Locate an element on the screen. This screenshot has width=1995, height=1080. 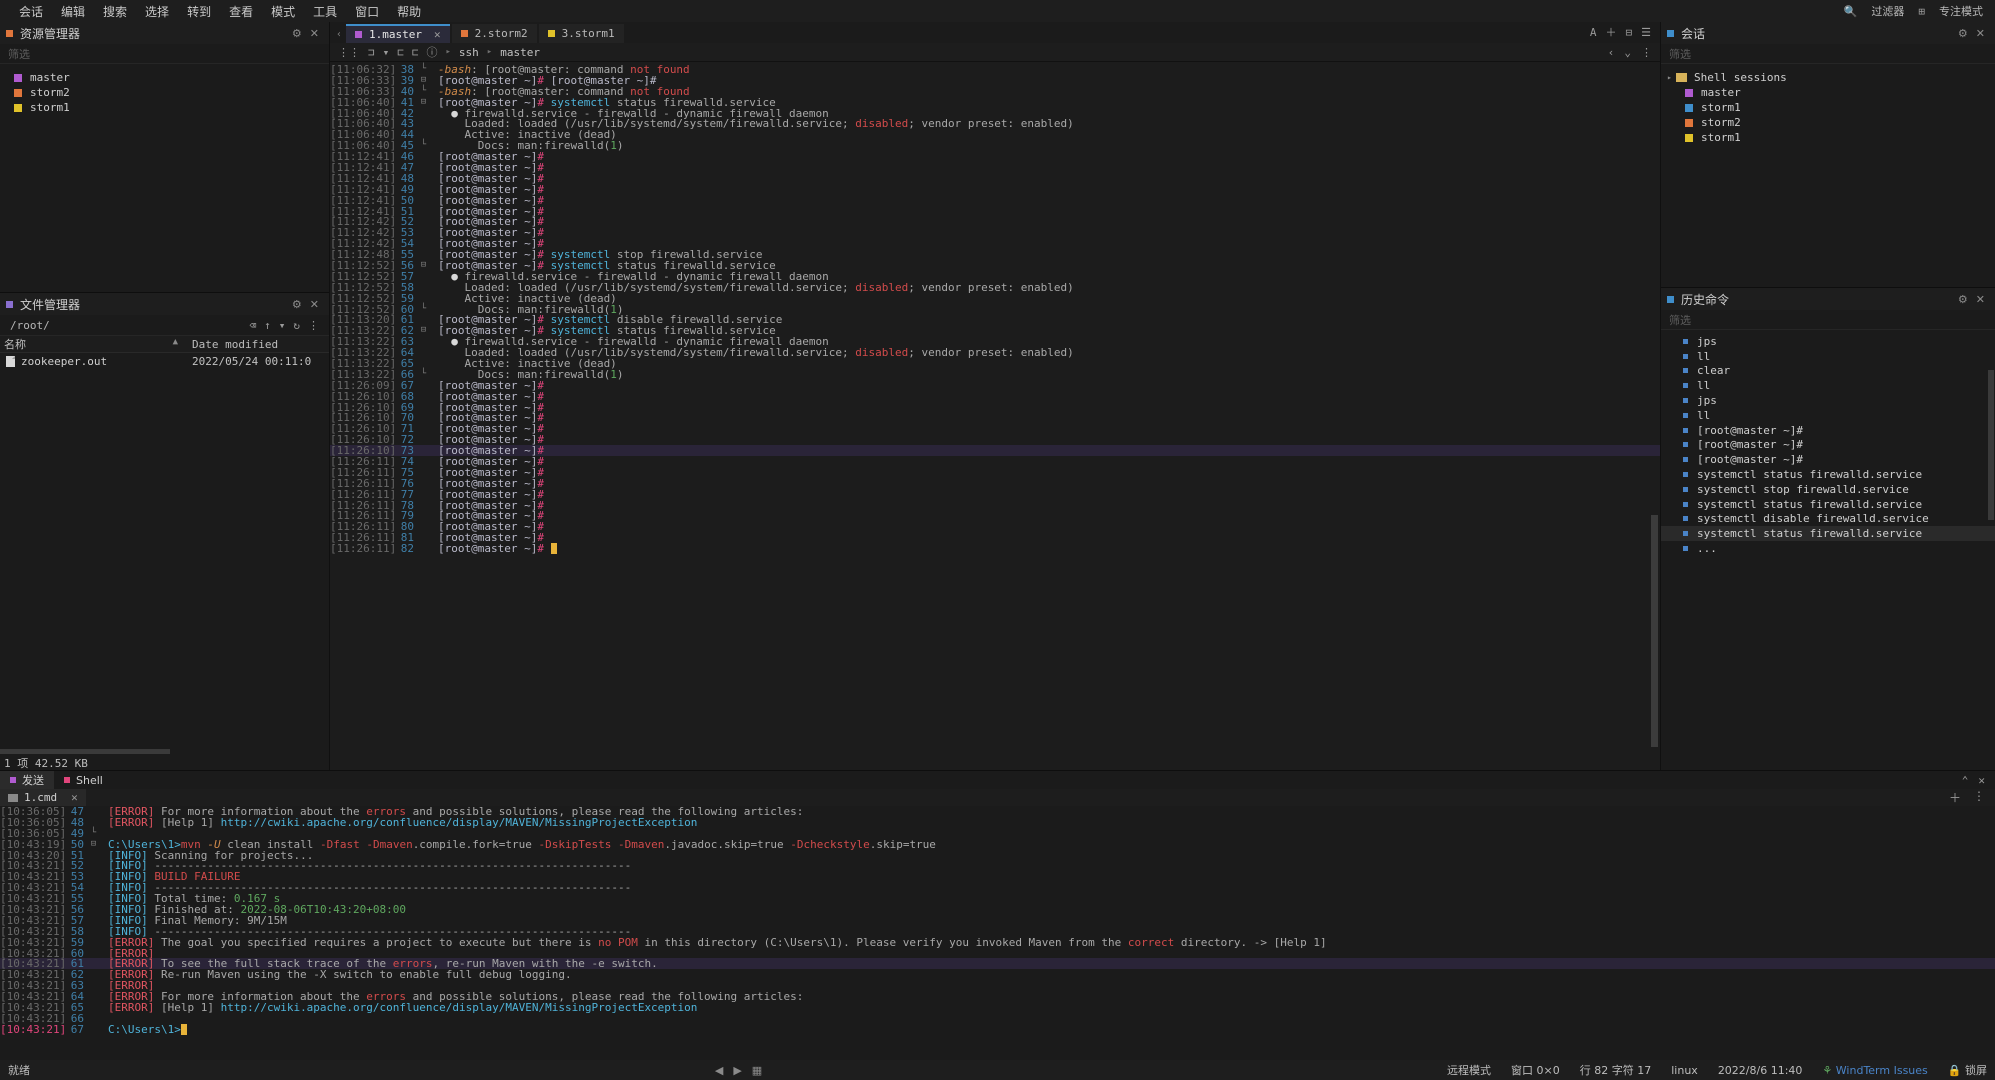
file-path-bar: /root/ ⌫ ↑ ▾ ↻ ⋮ is located at coordinates (164, 325).